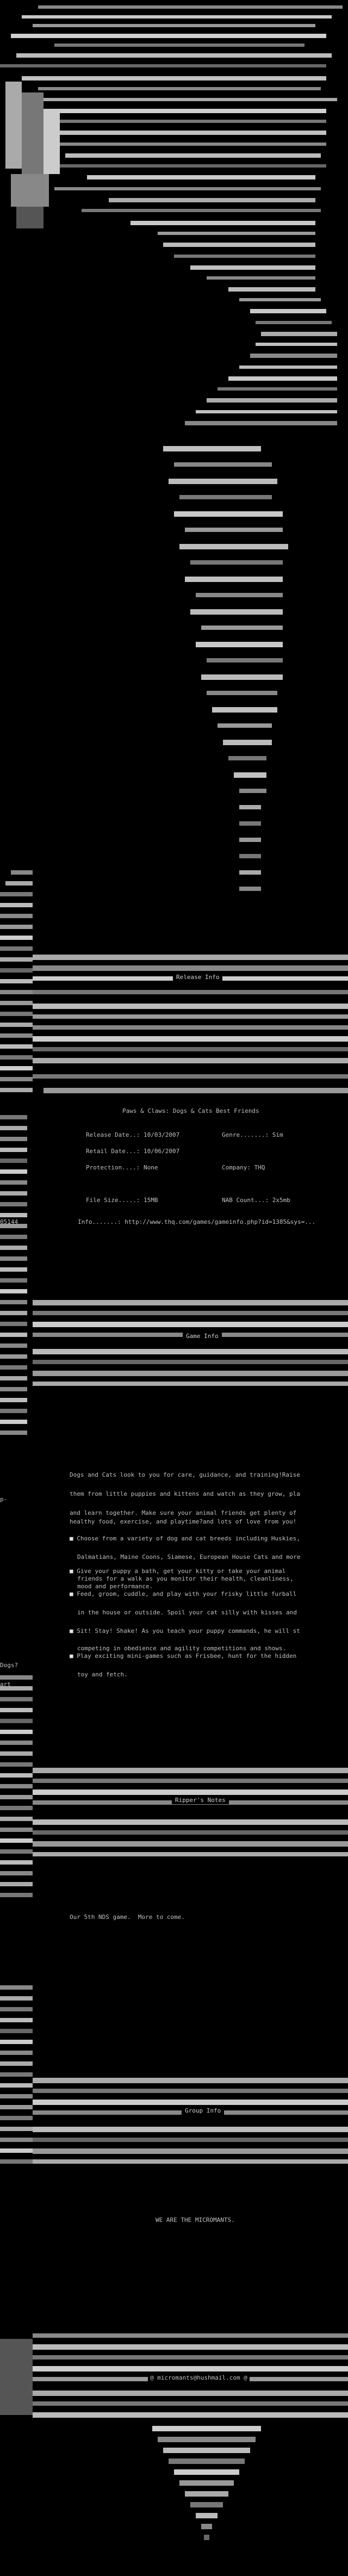 The image size is (348, 2576). I want to click on release-header-art, so click(174, 981).